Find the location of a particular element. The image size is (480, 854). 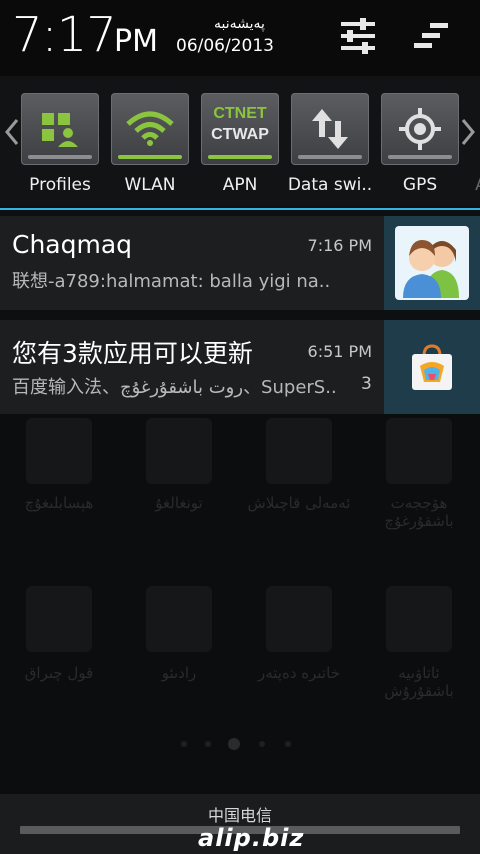

toggle-wlan is located at coordinates (150, 129).